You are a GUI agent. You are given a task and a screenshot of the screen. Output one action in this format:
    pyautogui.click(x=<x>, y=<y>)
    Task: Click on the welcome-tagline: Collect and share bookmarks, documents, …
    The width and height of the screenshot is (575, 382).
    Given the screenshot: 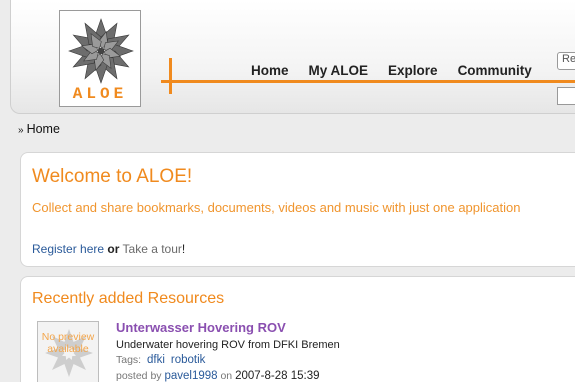 What is the action you would take?
    pyautogui.click(x=276, y=207)
    